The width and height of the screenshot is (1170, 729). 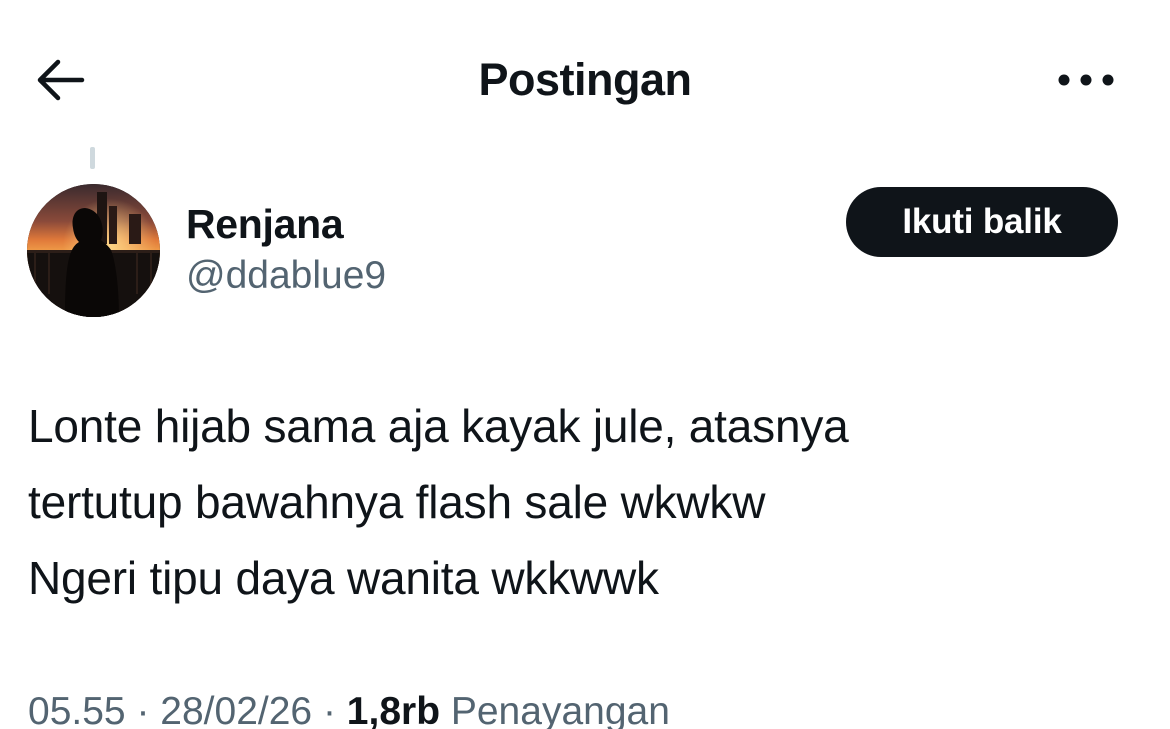 What do you see at coordinates (265, 224) in the screenshot?
I see `author-display-name: Renjana` at bounding box center [265, 224].